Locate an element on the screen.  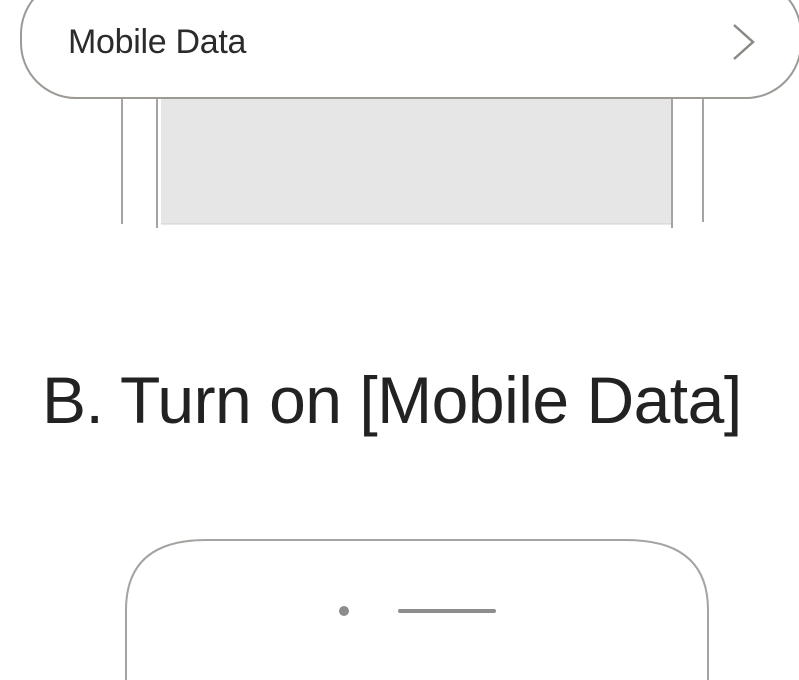
front-camera-icon is located at coordinates (344, 611).